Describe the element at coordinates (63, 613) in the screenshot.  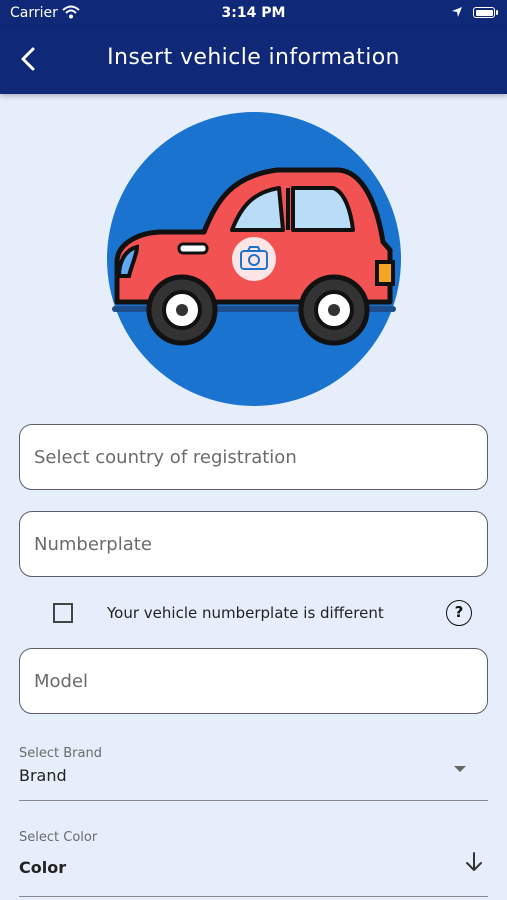
I see `different-numberplate-checkbox` at that location.